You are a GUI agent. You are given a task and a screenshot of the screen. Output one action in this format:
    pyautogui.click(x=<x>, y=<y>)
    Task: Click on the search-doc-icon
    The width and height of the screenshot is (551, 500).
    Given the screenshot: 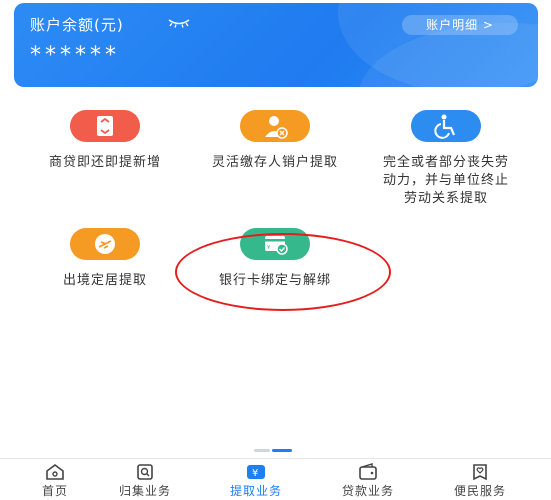 What is the action you would take?
    pyautogui.click(x=145, y=472)
    